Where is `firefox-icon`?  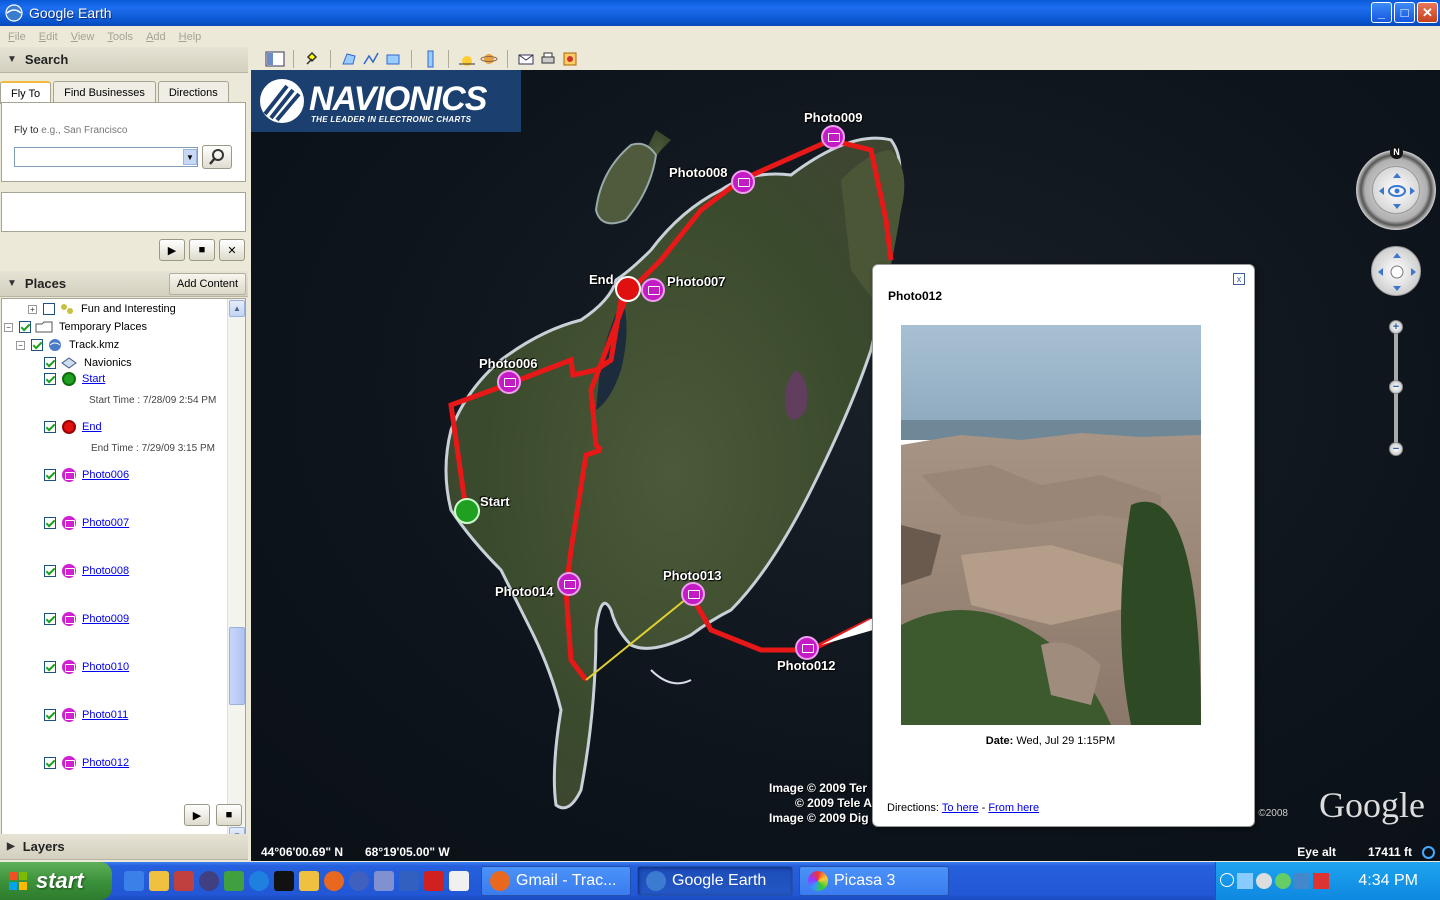 firefox-icon is located at coordinates (334, 881).